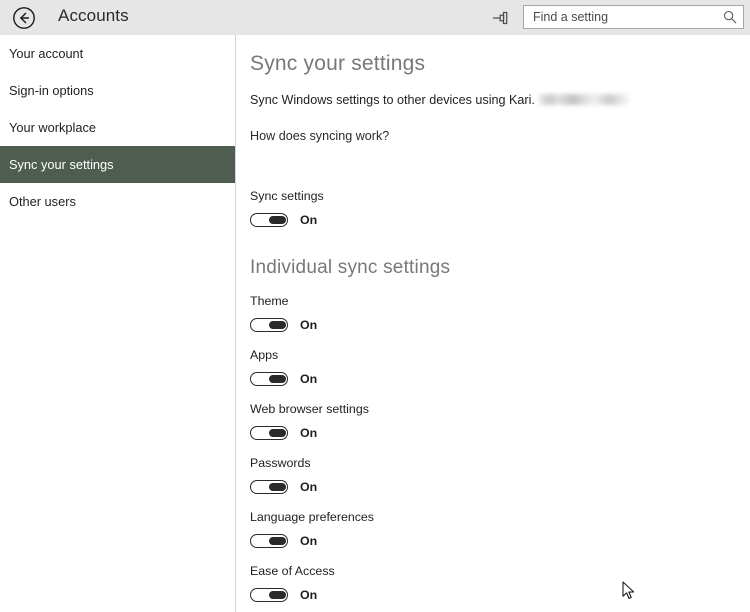  What do you see at coordinates (309, 409) in the screenshot?
I see `web-browser-settings-label: Web browser settings` at bounding box center [309, 409].